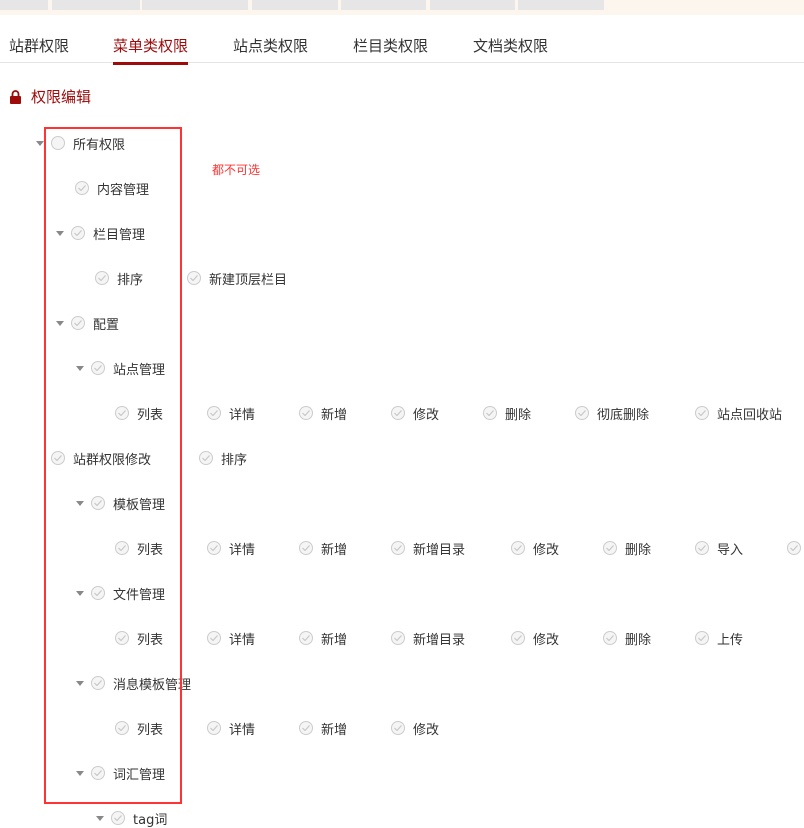 The width and height of the screenshot is (804, 828). Describe the element at coordinates (270, 45) in the screenshot. I see `tab-site: 站点类权限` at that location.